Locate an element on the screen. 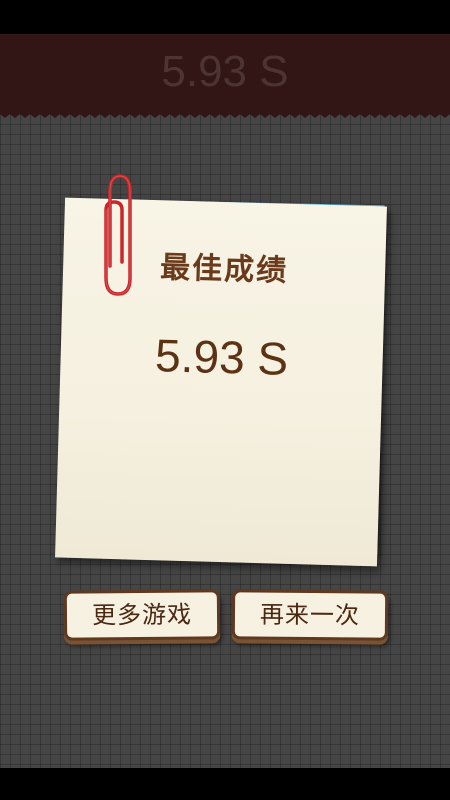 The height and width of the screenshot is (800, 450). best-score-value: 5.93 S is located at coordinates (221, 357).